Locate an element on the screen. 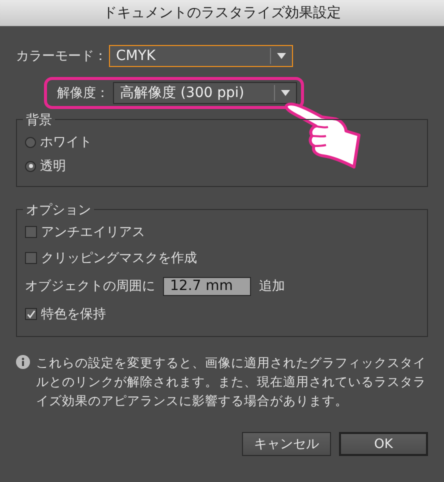 The width and height of the screenshot is (444, 482). padding-suffix: 追加 is located at coordinates (272, 286).